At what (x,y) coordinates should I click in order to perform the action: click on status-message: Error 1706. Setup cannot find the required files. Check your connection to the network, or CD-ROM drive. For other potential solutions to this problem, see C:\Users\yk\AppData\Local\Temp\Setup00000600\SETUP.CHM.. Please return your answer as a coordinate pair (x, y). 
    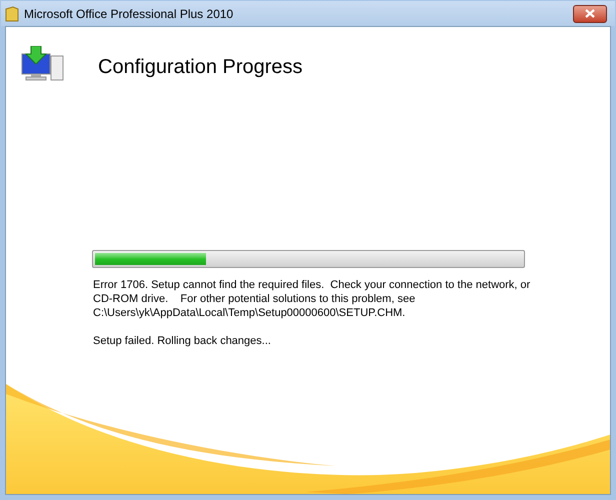
    Looking at the image, I should click on (312, 299).